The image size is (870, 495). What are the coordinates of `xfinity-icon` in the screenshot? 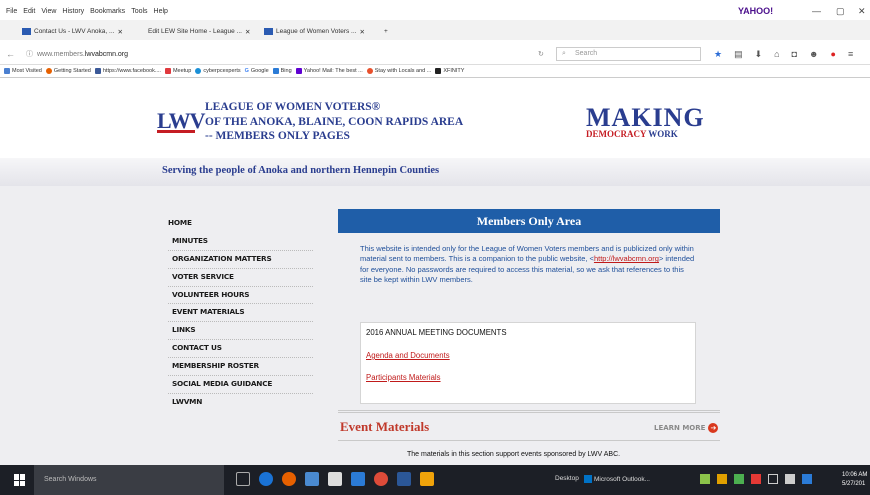 It's located at (438, 71).